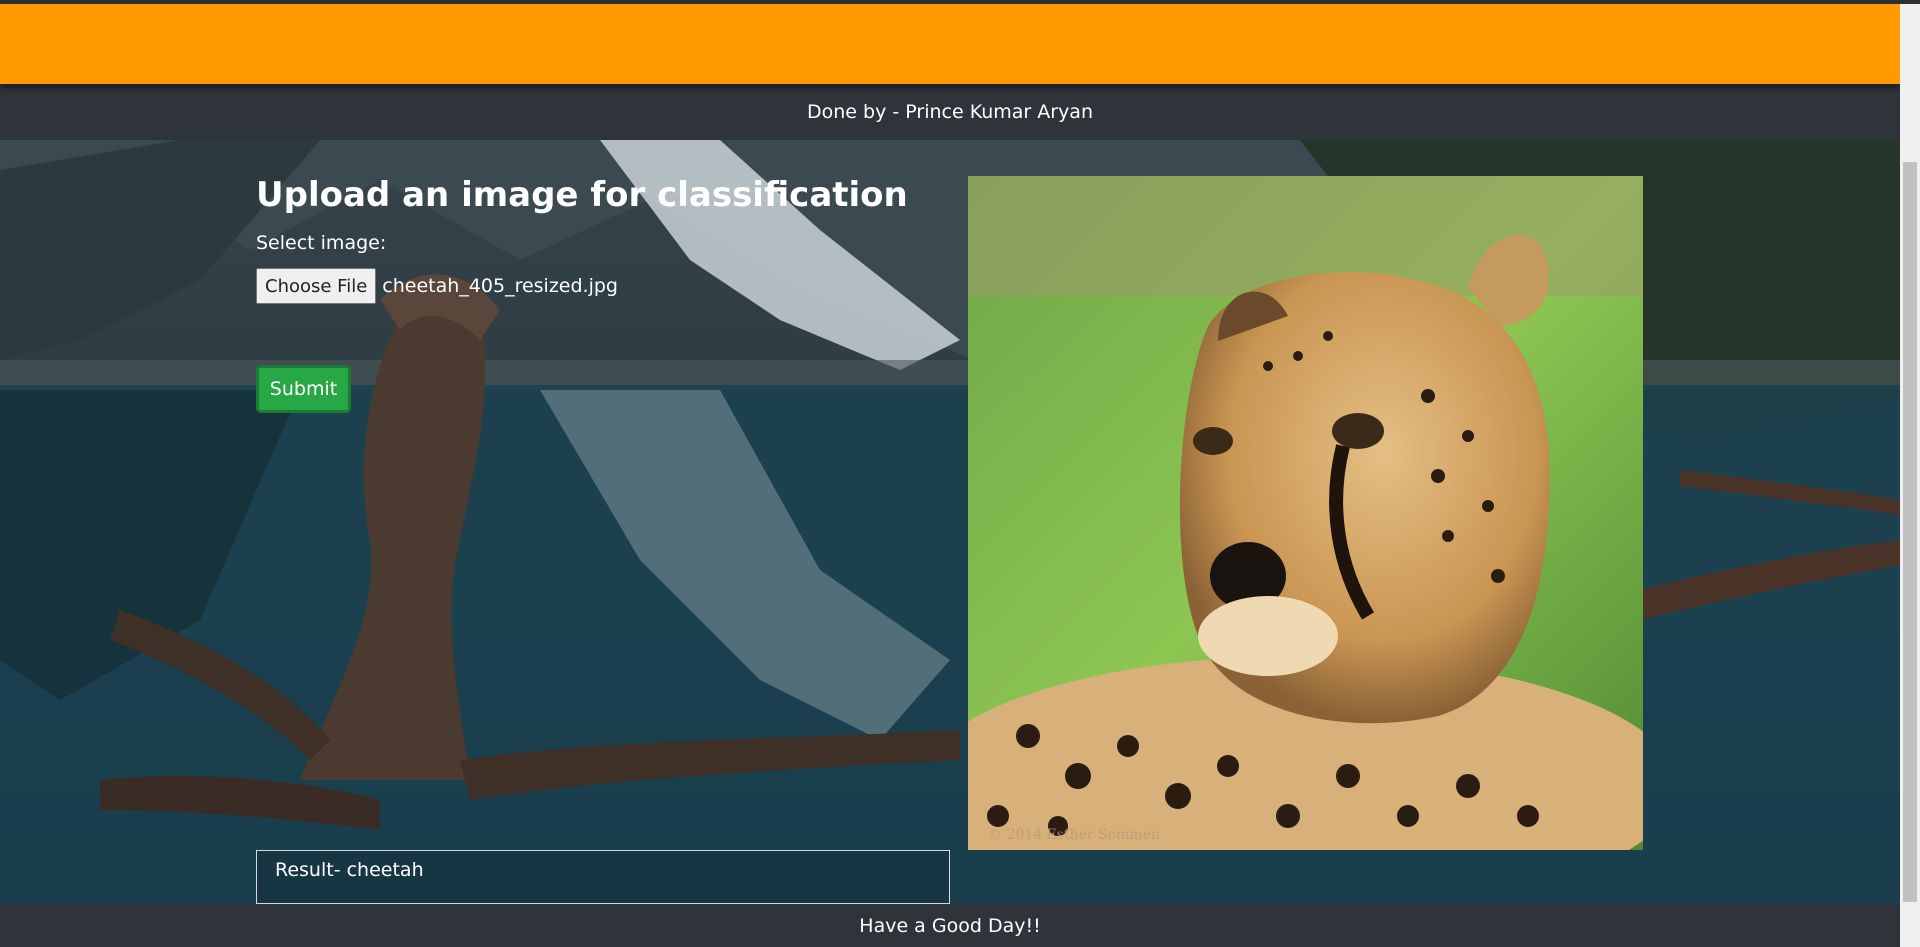 This screenshot has height=947, width=1920. What do you see at coordinates (349, 870) in the screenshot?
I see `result-text: Result- cheetah` at bounding box center [349, 870].